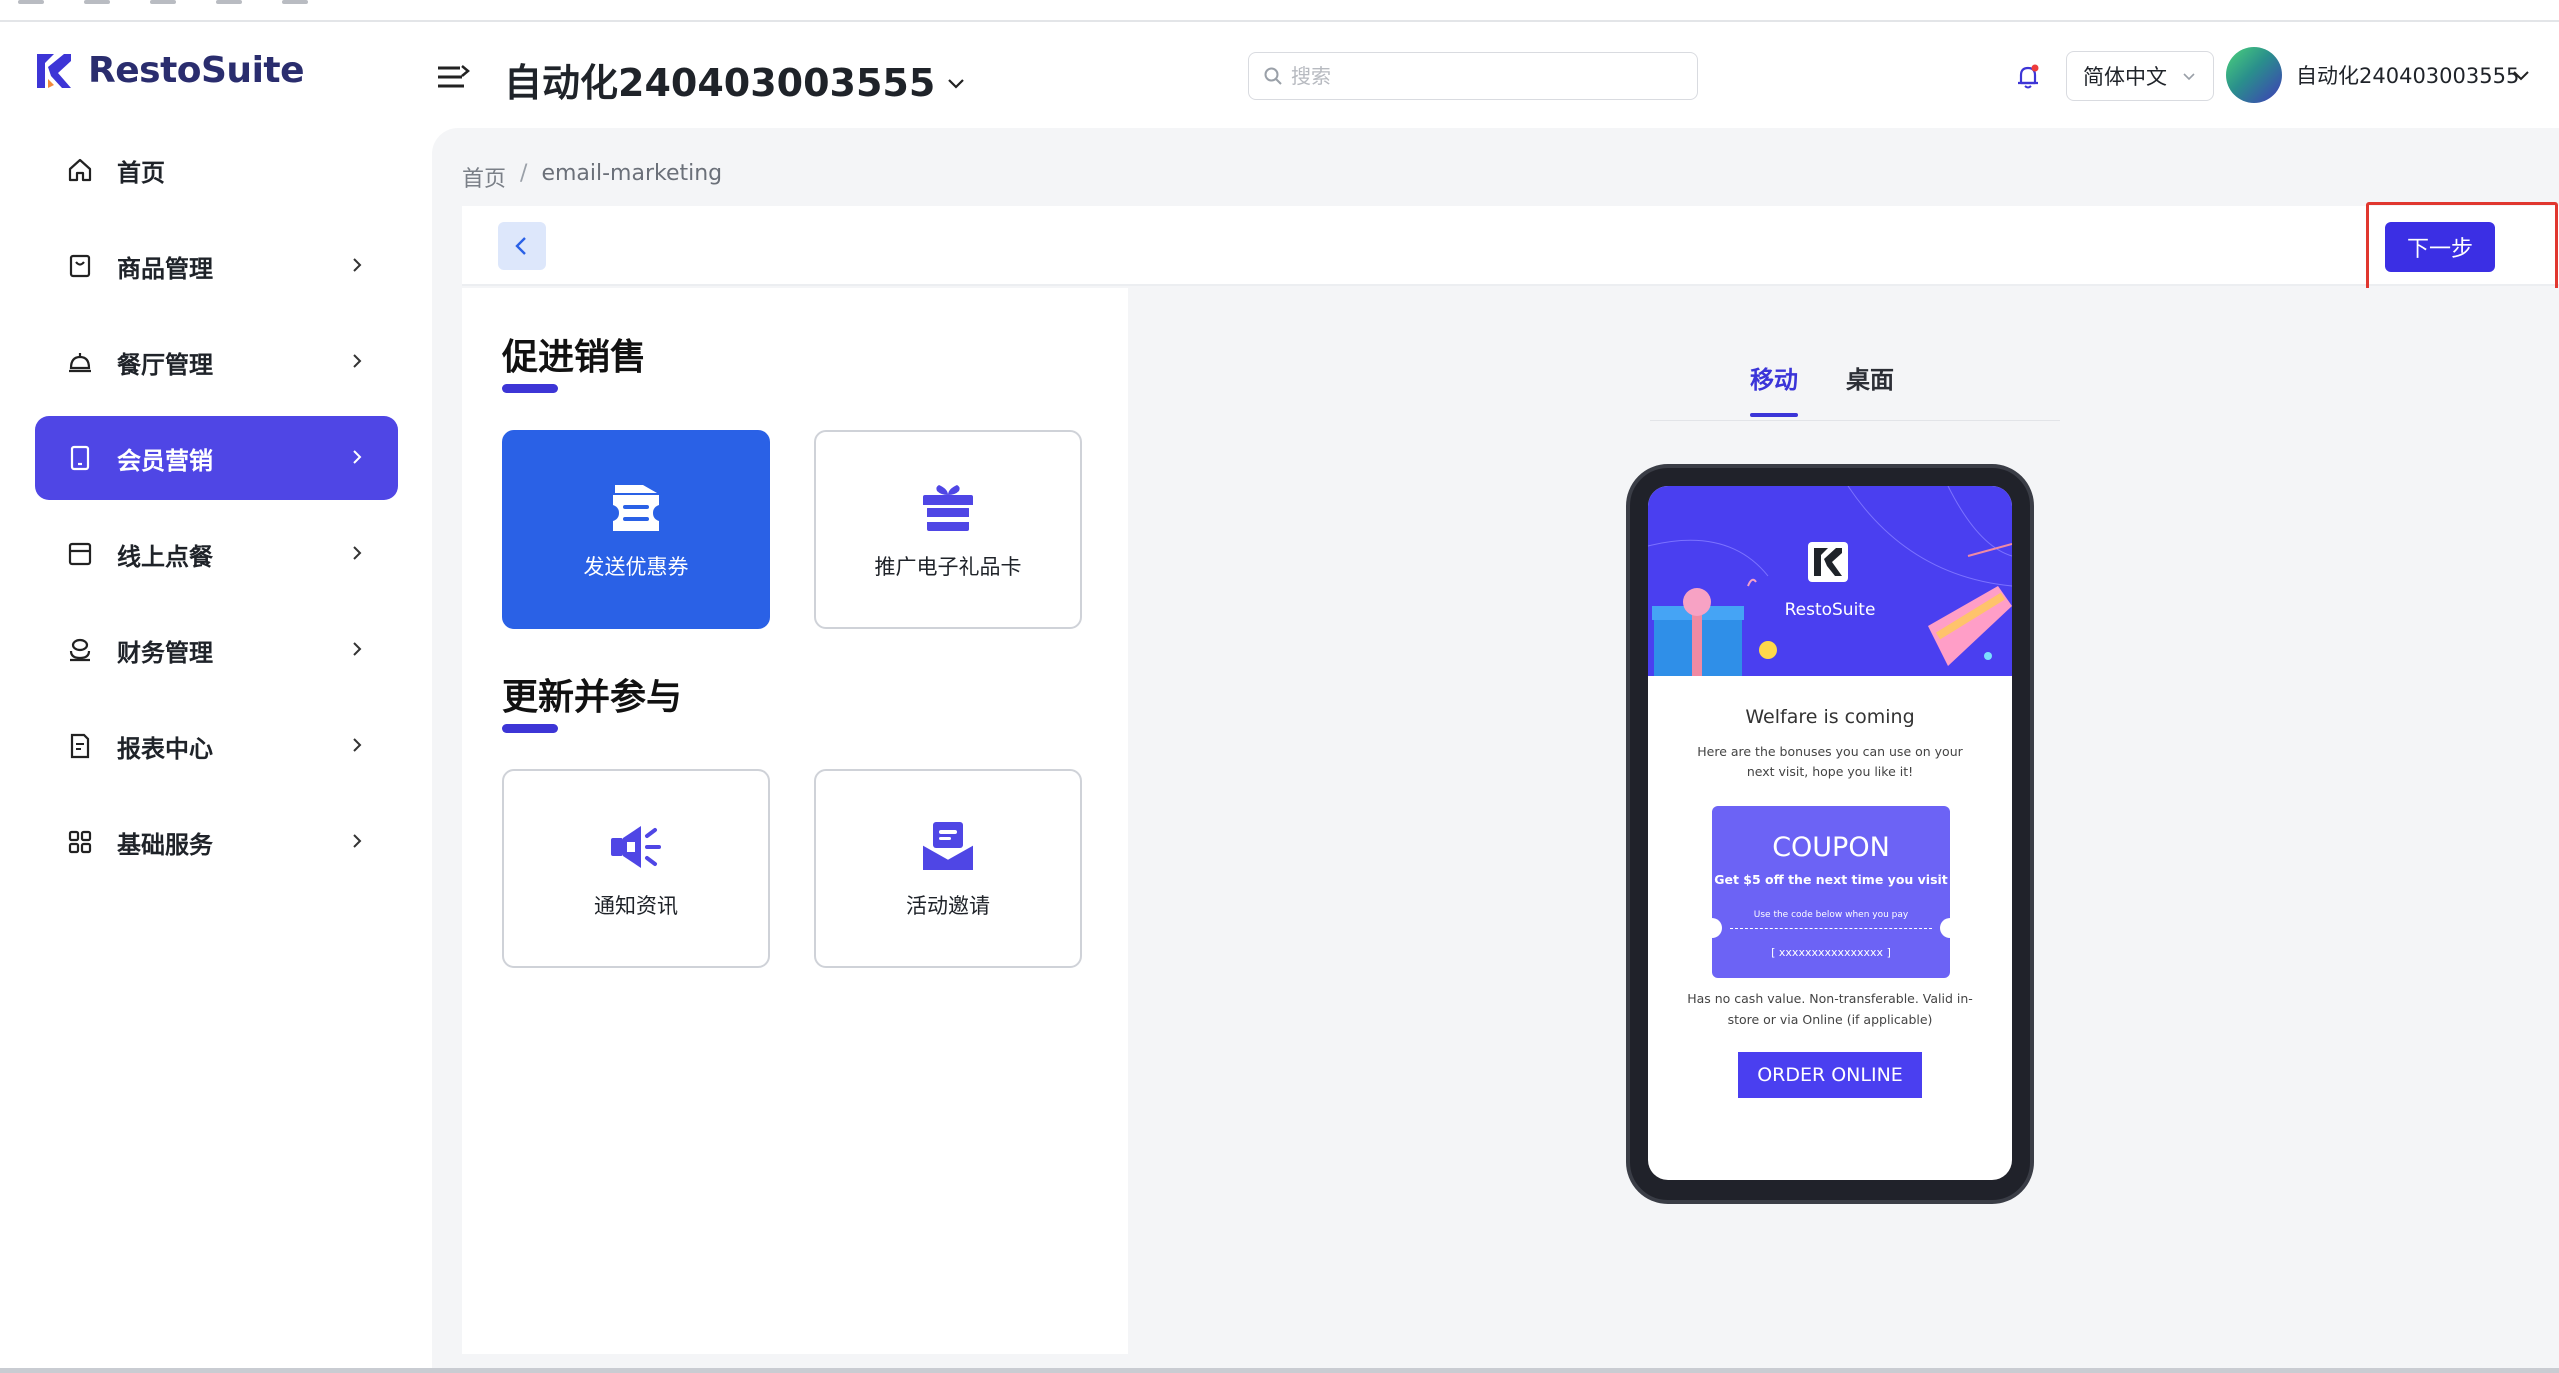  What do you see at coordinates (948, 507) in the screenshot?
I see `gift-icon` at bounding box center [948, 507].